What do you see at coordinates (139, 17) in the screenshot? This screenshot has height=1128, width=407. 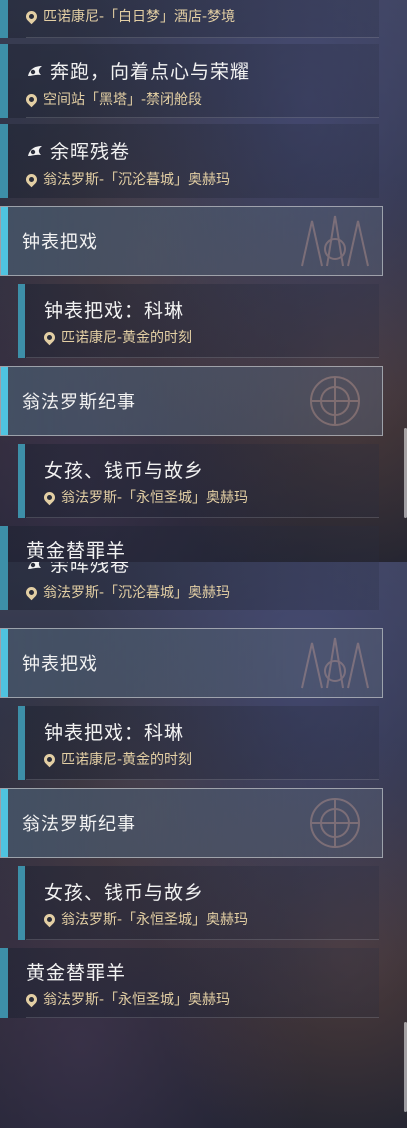 I see `entry-location: 匹诺康尼-「白日梦」酒店-梦境` at bounding box center [139, 17].